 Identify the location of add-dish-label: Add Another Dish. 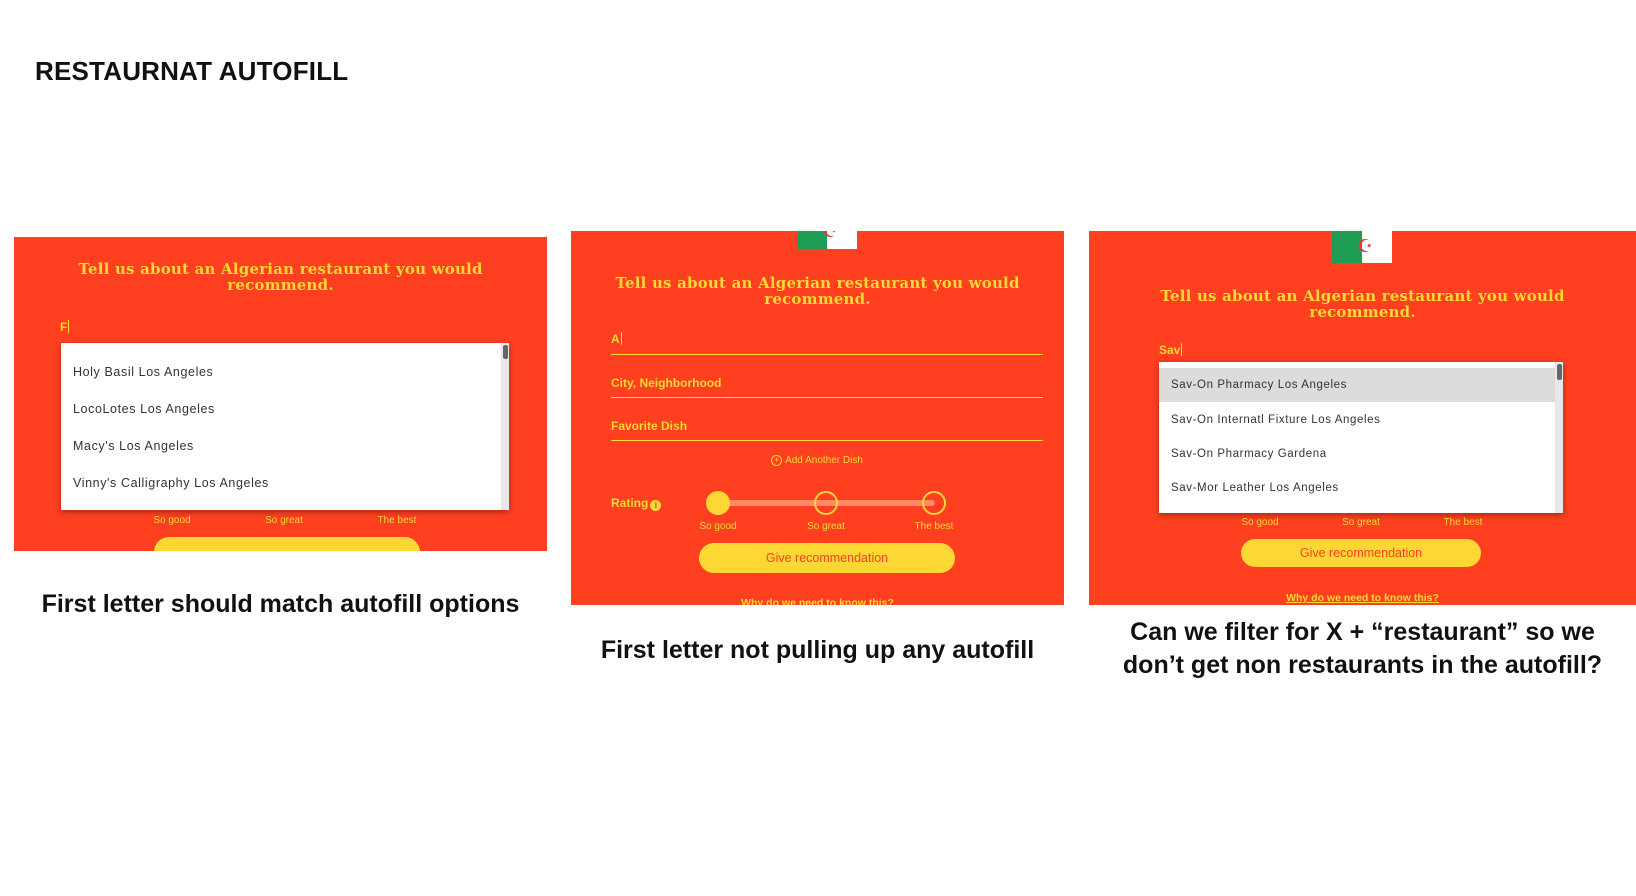
(824, 460).